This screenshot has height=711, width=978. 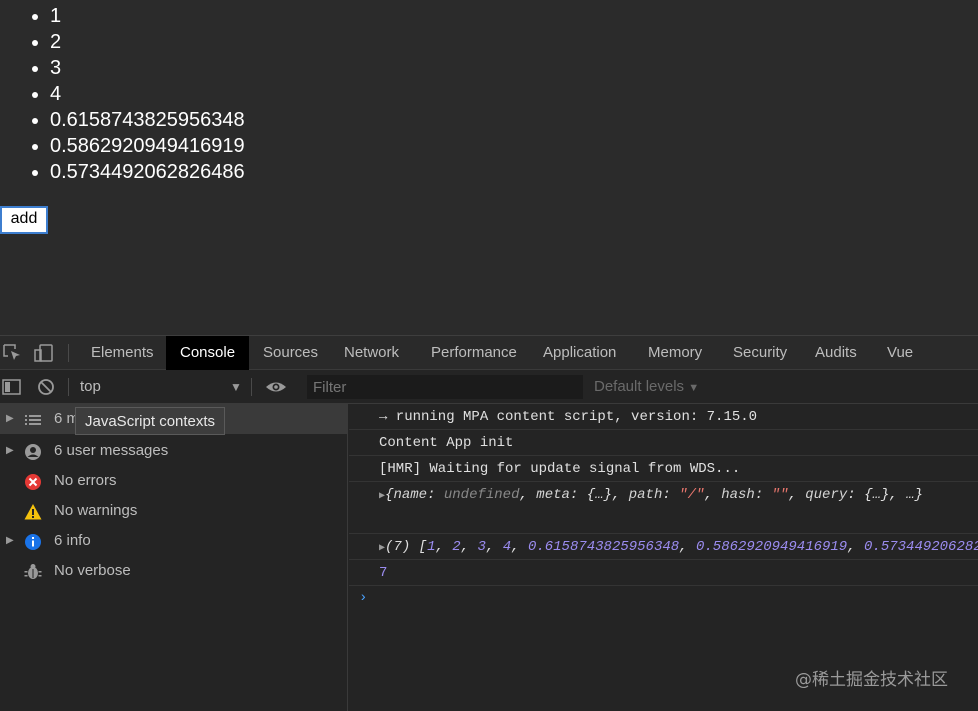 I want to click on sidebar-item-info: ▶ 6 info, so click(x=173, y=541).